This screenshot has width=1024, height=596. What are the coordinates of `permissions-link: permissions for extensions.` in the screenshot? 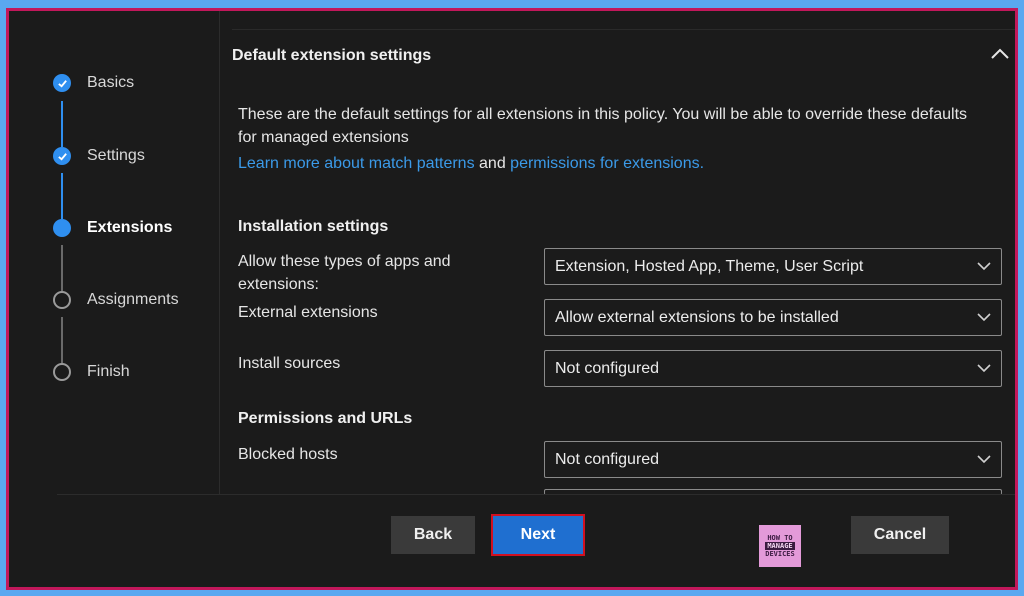 It's located at (607, 163).